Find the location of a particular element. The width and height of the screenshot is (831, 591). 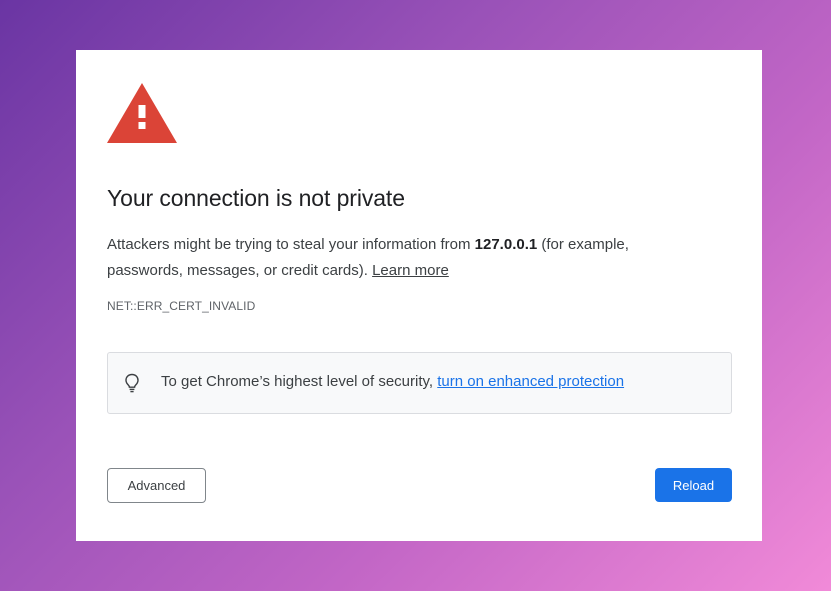

advanced-button: Advanced is located at coordinates (156, 485).